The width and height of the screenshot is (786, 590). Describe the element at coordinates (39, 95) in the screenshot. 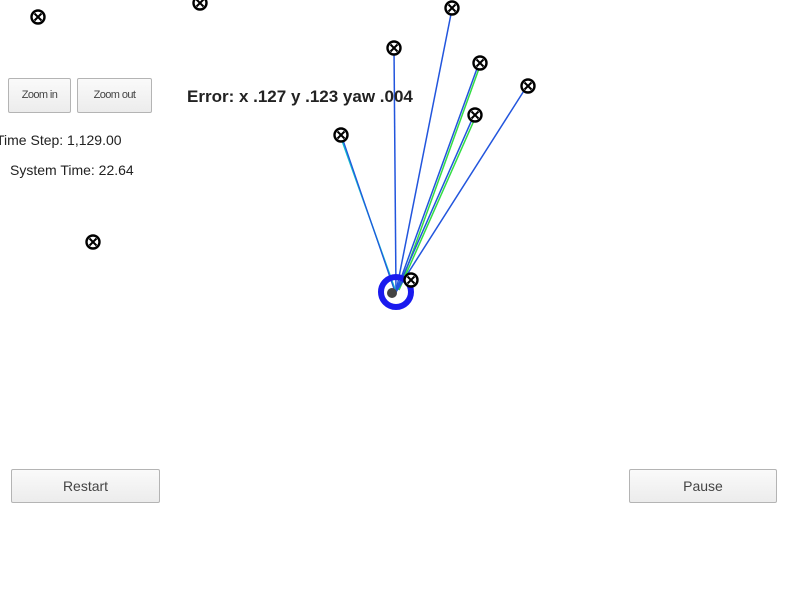

I see `zoom-in-button: Zoom in` at that location.